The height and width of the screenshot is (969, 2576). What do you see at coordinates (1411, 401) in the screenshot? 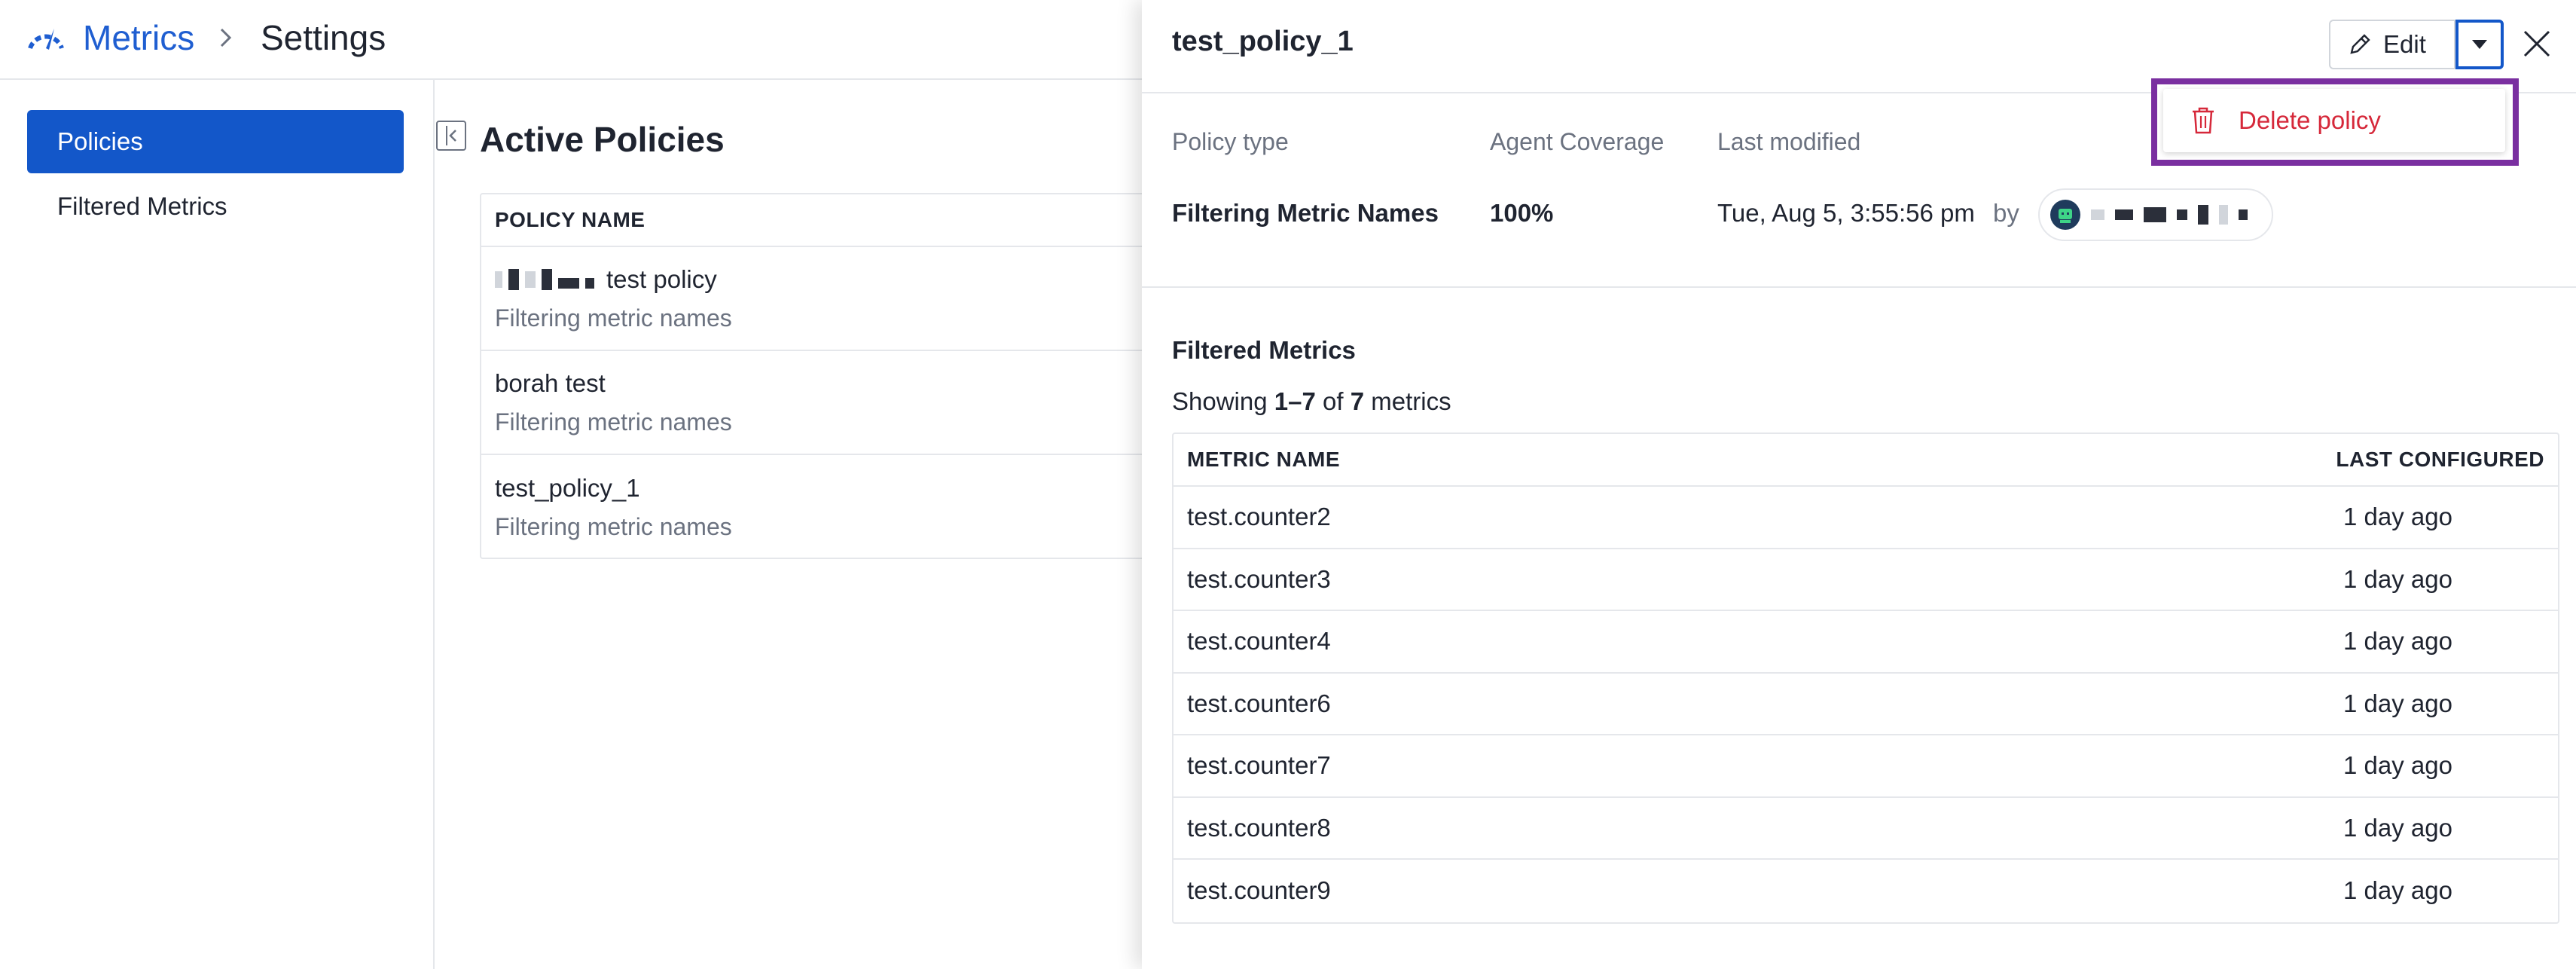
I see `showing-suffix: metrics` at bounding box center [1411, 401].